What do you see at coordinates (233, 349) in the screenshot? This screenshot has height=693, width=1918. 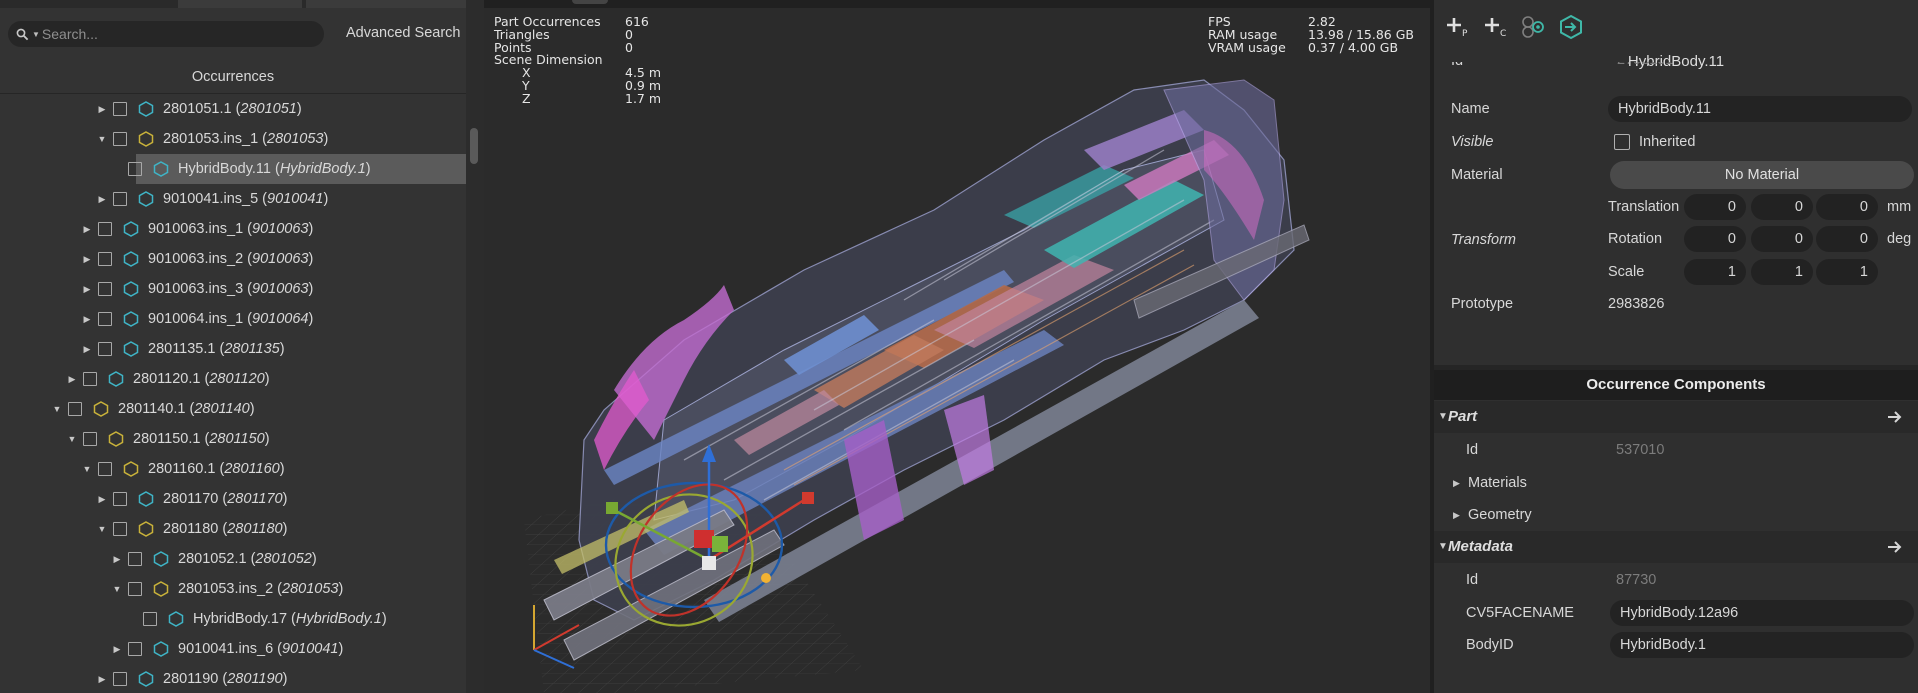 I see `tree-row: ▶ 2801135.1 (2801135)` at bounding box center [233, 349].